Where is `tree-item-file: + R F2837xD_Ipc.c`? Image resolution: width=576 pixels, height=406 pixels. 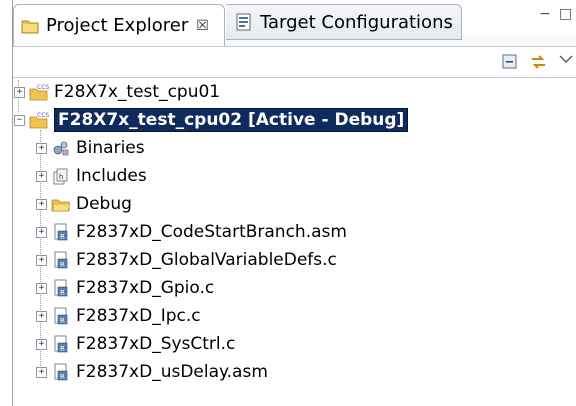 tree-item-file: + R F2837xD_Ipc.c is located at coordinates (118, 316).